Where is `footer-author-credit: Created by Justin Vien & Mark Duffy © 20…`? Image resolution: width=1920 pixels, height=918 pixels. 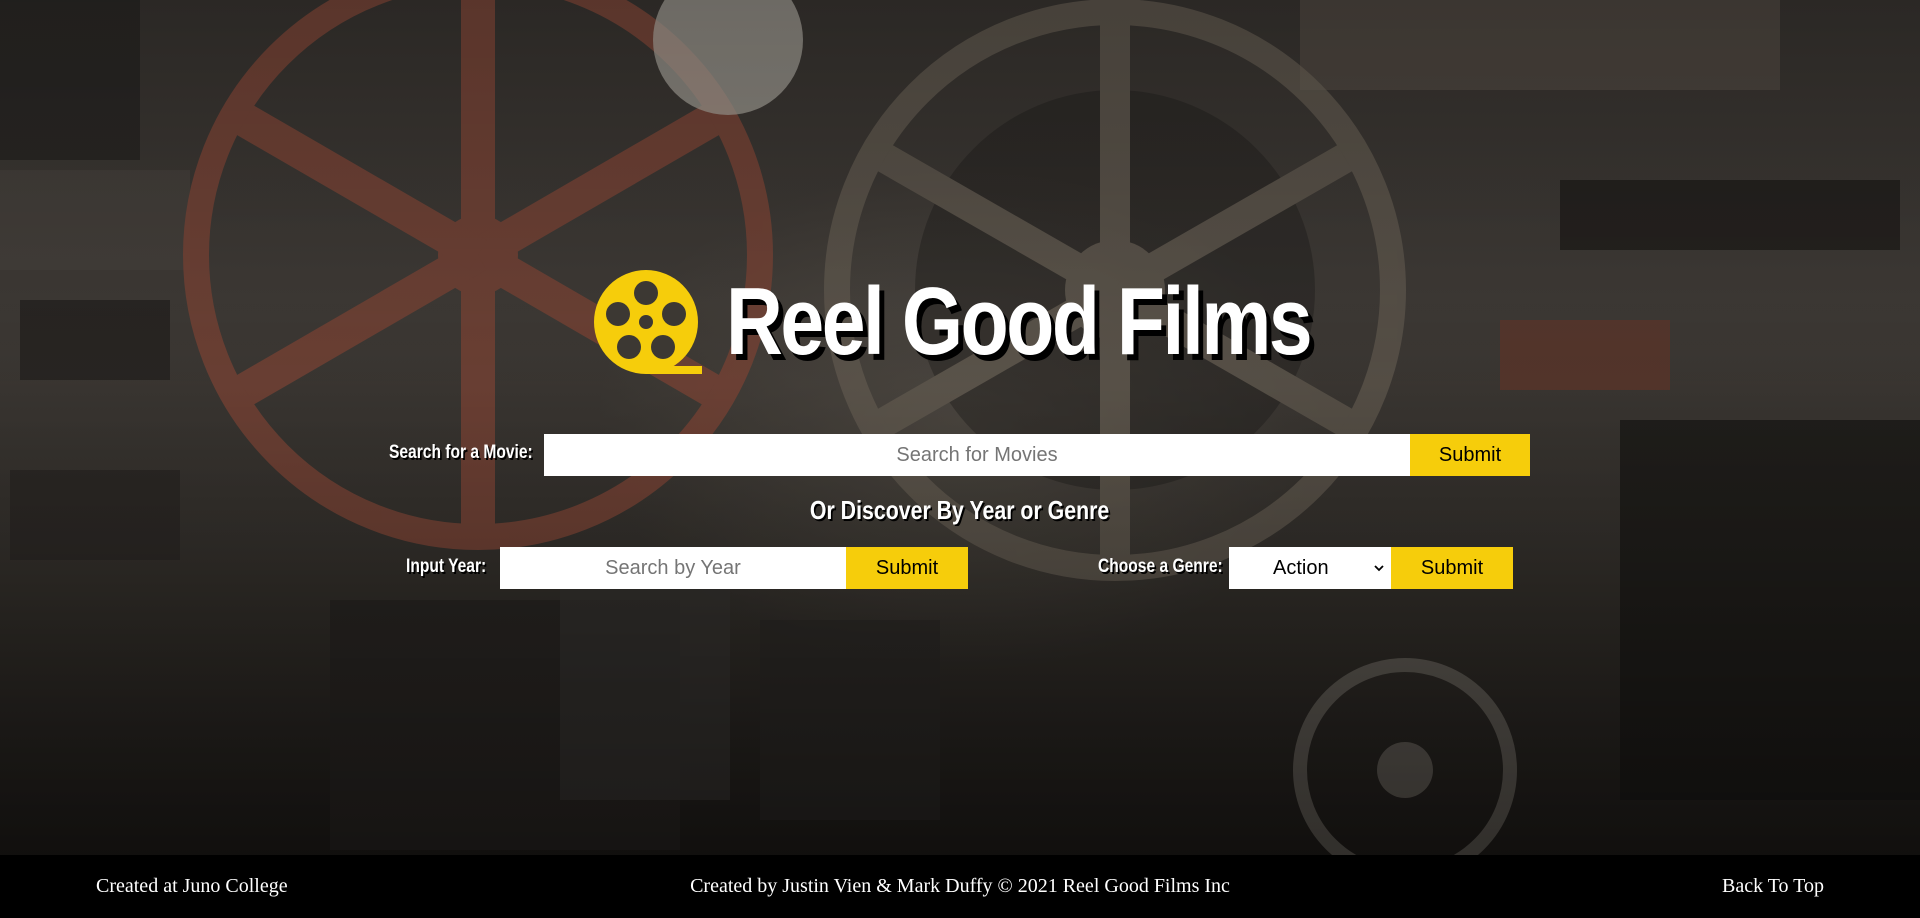 footer-author-credit: Created by Justin Vien & Mark Duffy © 20… is located at coordinates (960, 886).